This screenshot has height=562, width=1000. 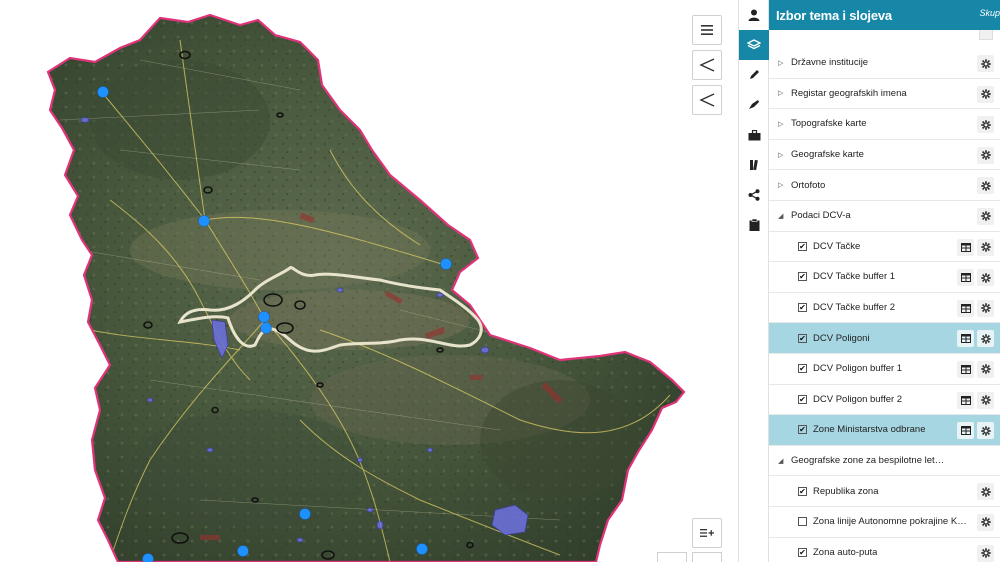 I want to click on layer-group-row: ◢ Geografske zone za bespilotne letelice, so click(x=884, y=461).